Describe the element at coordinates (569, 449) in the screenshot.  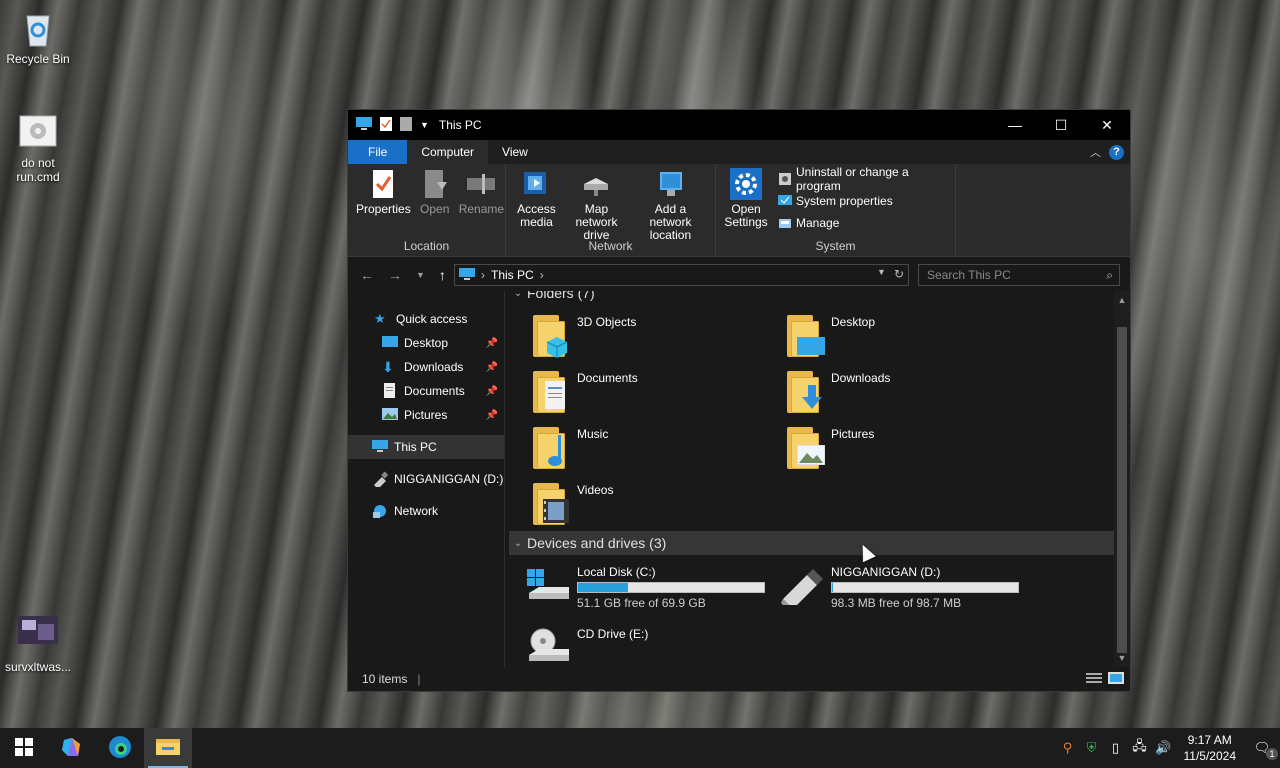
I see `folder-music: Music` at that location.